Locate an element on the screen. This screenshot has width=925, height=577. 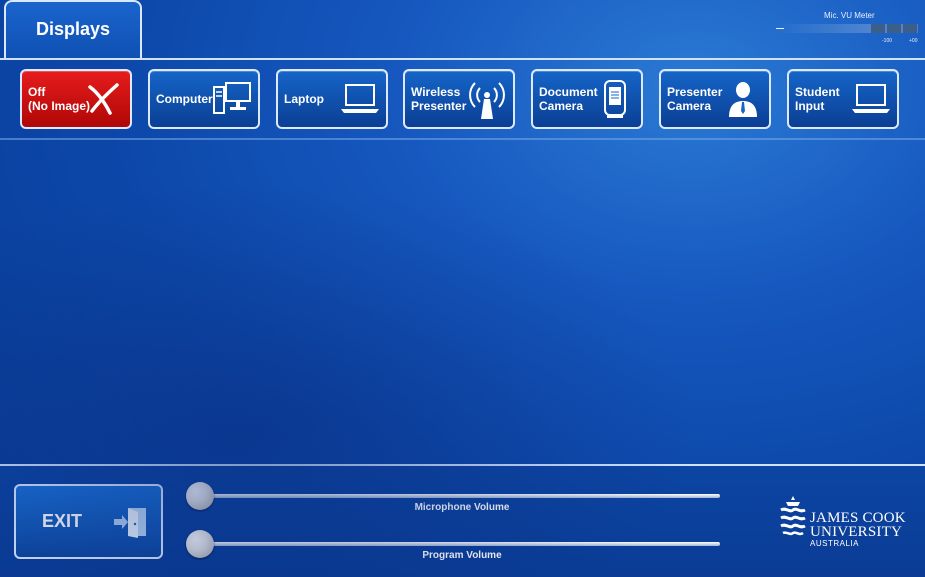
source-presenter-camera-button: Presenter Camera is located at coordinates (715, 99).